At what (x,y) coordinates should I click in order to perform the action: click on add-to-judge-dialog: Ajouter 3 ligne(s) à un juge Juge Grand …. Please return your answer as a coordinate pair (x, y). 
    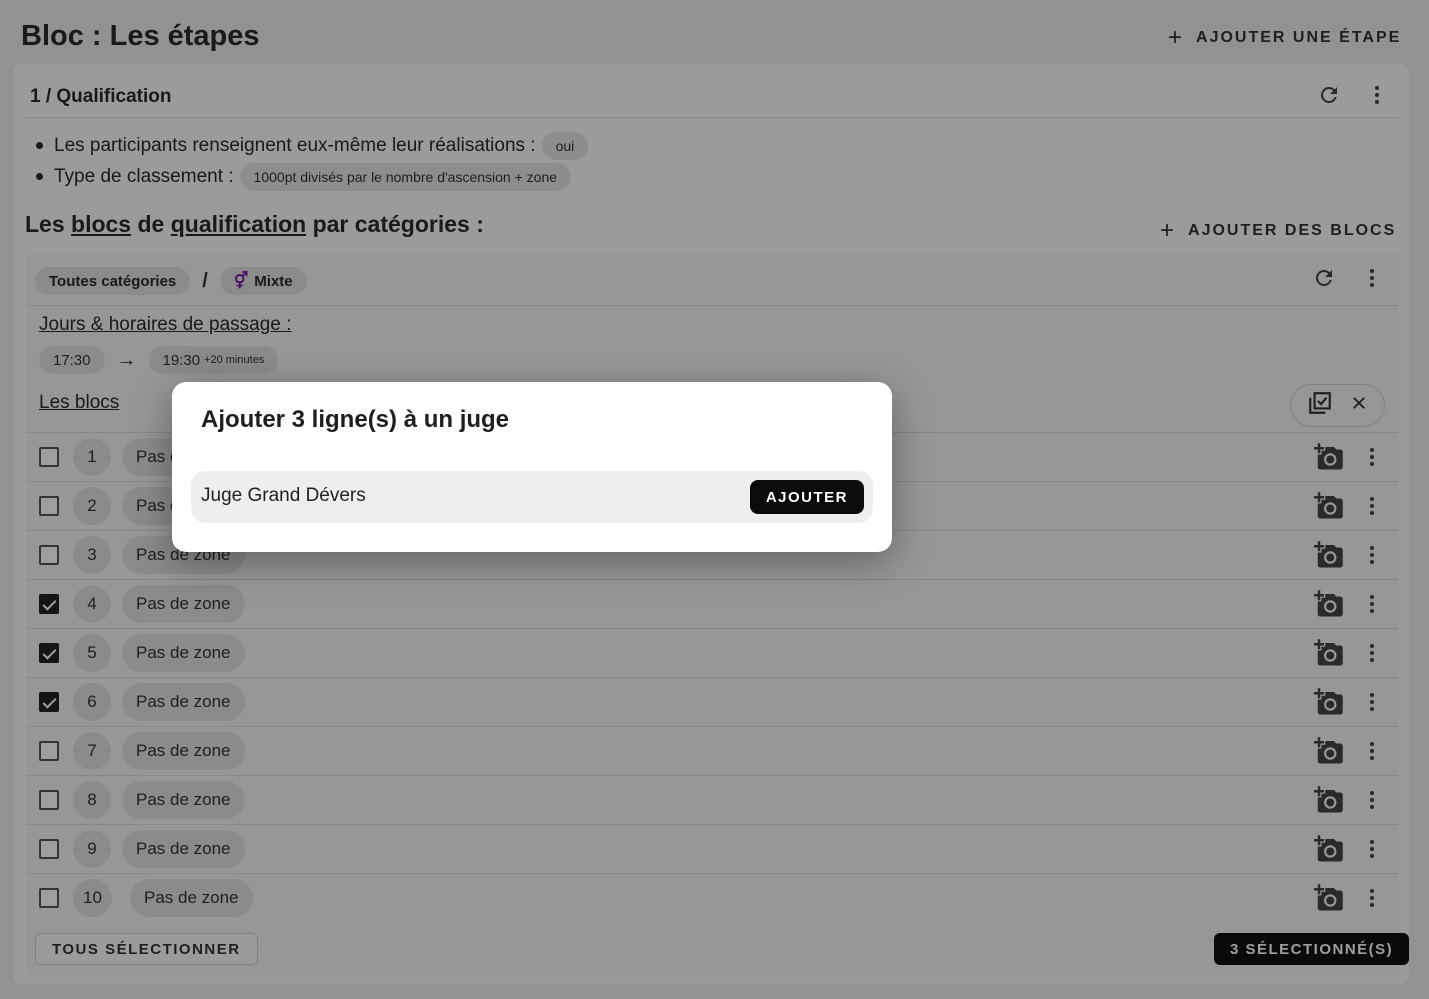
    Looking at the image, I should click on (532, 467).